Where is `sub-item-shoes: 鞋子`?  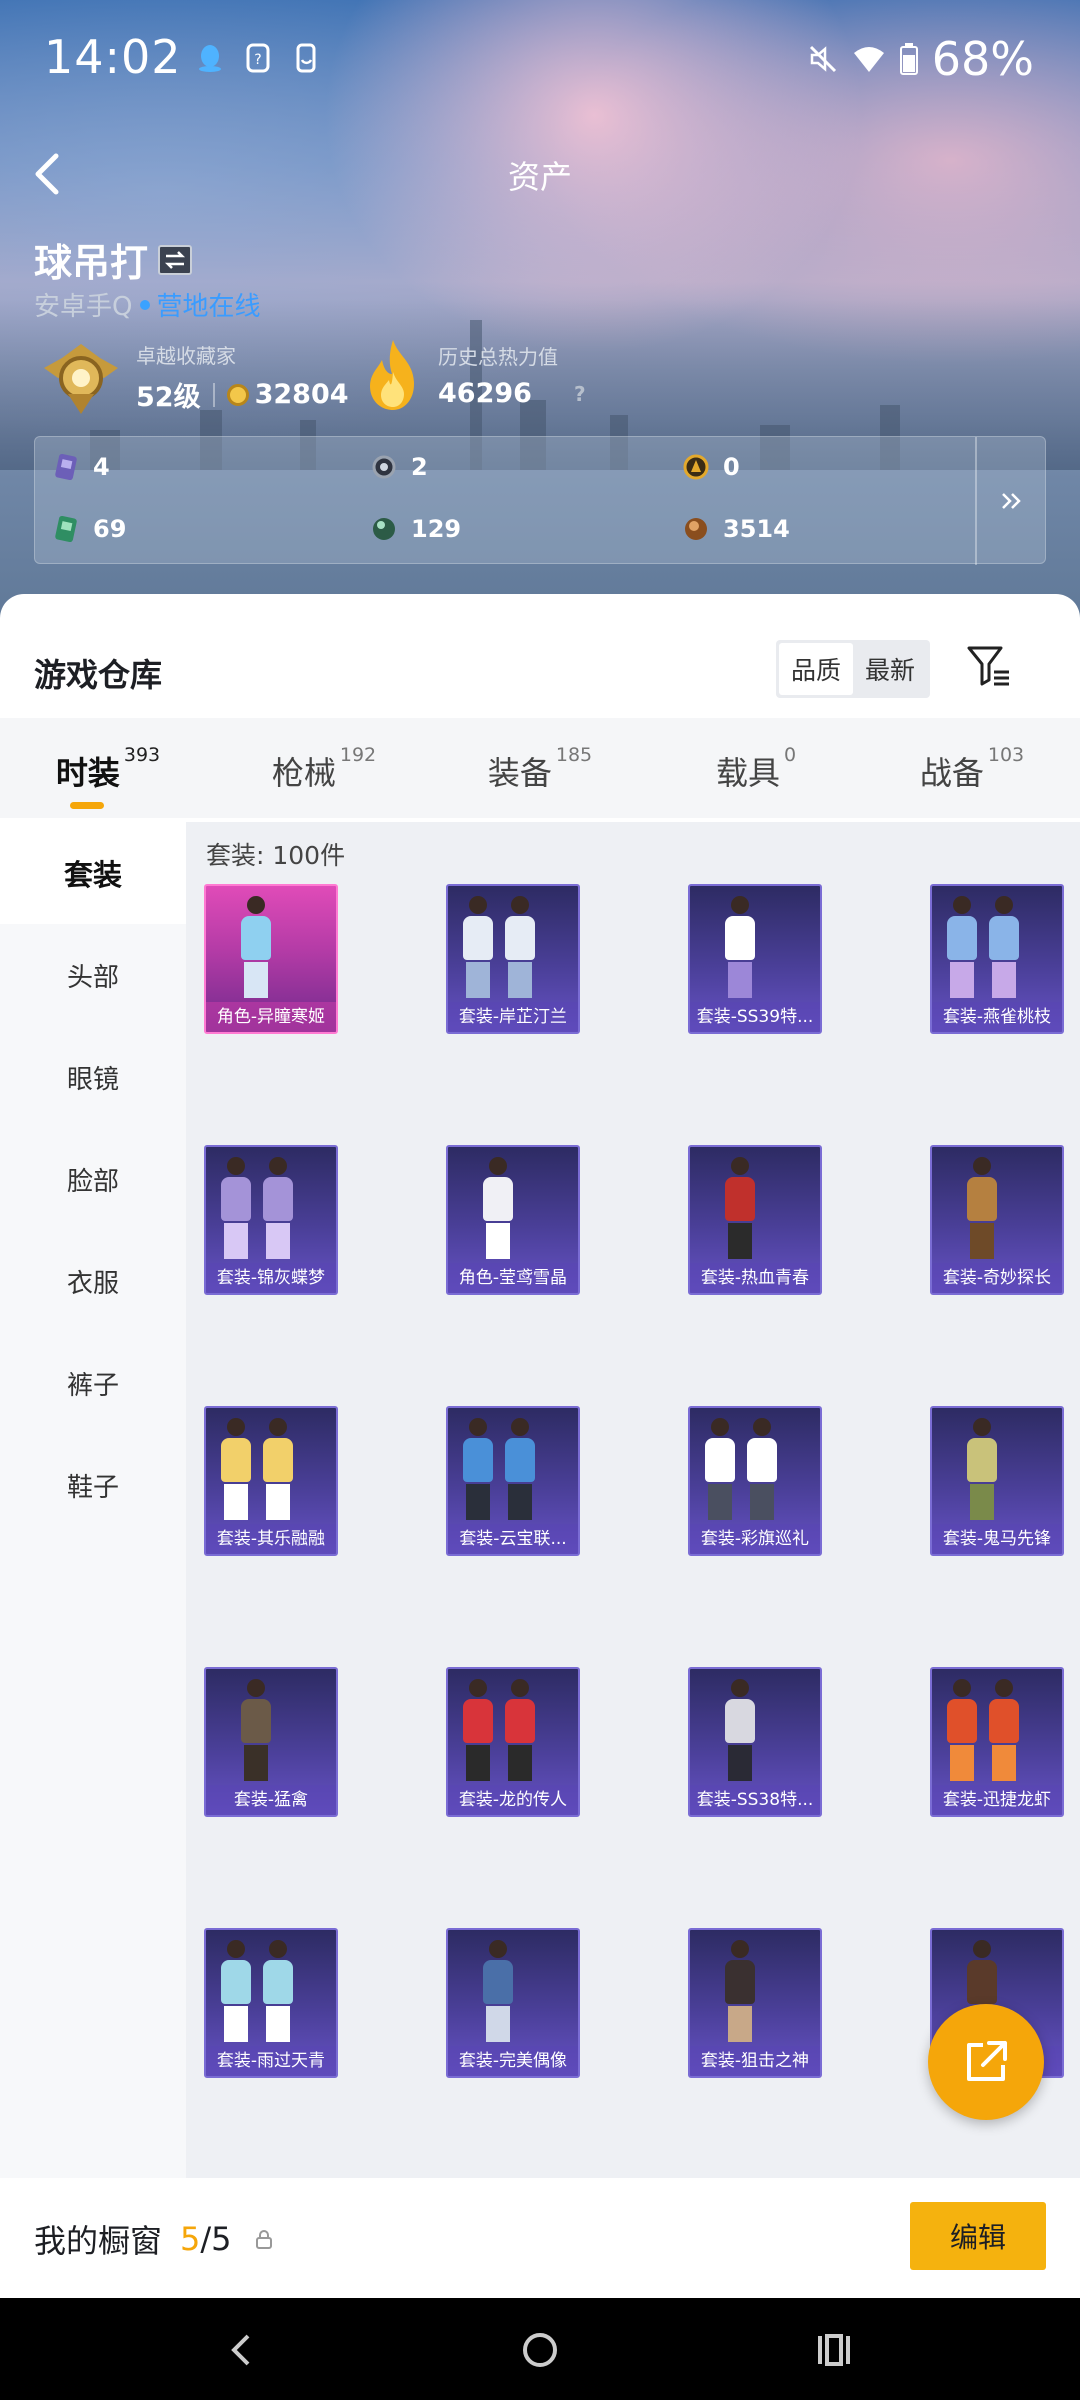 sub-item-shoes: 鞋子 is located at coordinates (93, 1485).